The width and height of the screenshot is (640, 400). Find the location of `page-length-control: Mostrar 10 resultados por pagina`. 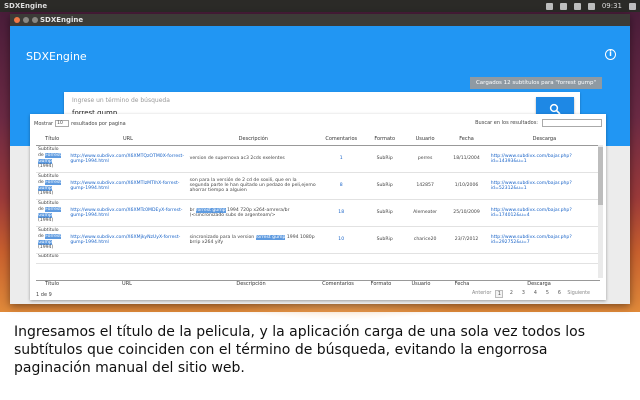

page-length-control: Mostrar 10 resultados por pagina is located at coordinates (80, 123).